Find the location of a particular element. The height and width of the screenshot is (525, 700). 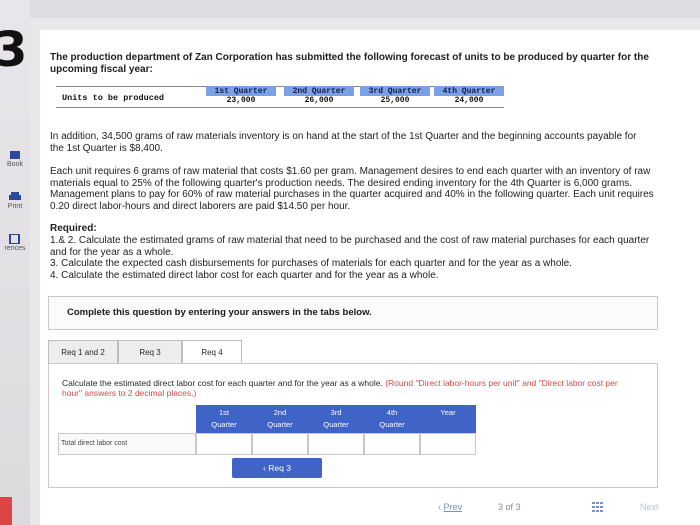

grid-header-q1: 1st Quarter is located at coordinates (224, 419).